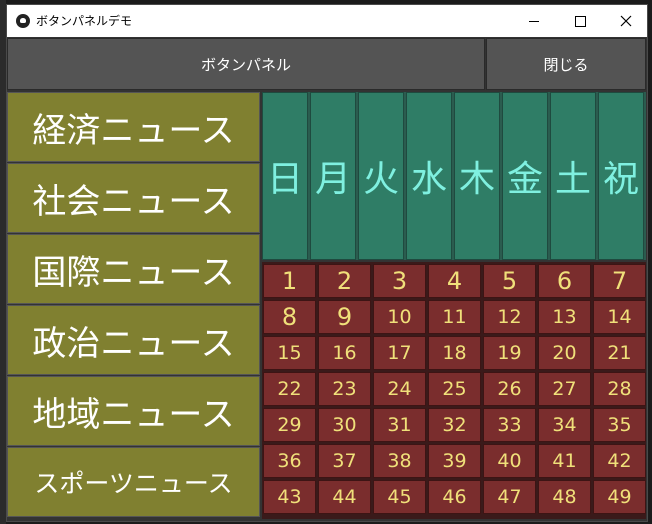 The image size is (652, 524). Describe the element at coordinates (454, 461) in the screenshot. I see `date-button: 39` at that location.